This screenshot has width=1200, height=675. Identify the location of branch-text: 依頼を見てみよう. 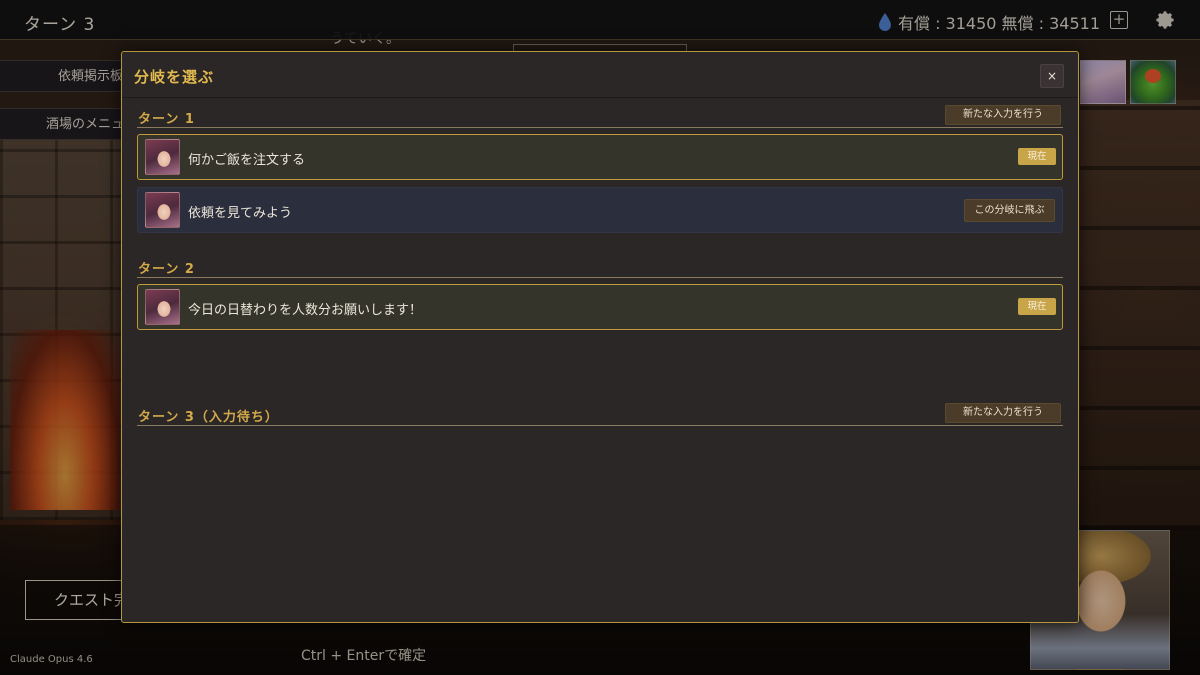
(240, 213).